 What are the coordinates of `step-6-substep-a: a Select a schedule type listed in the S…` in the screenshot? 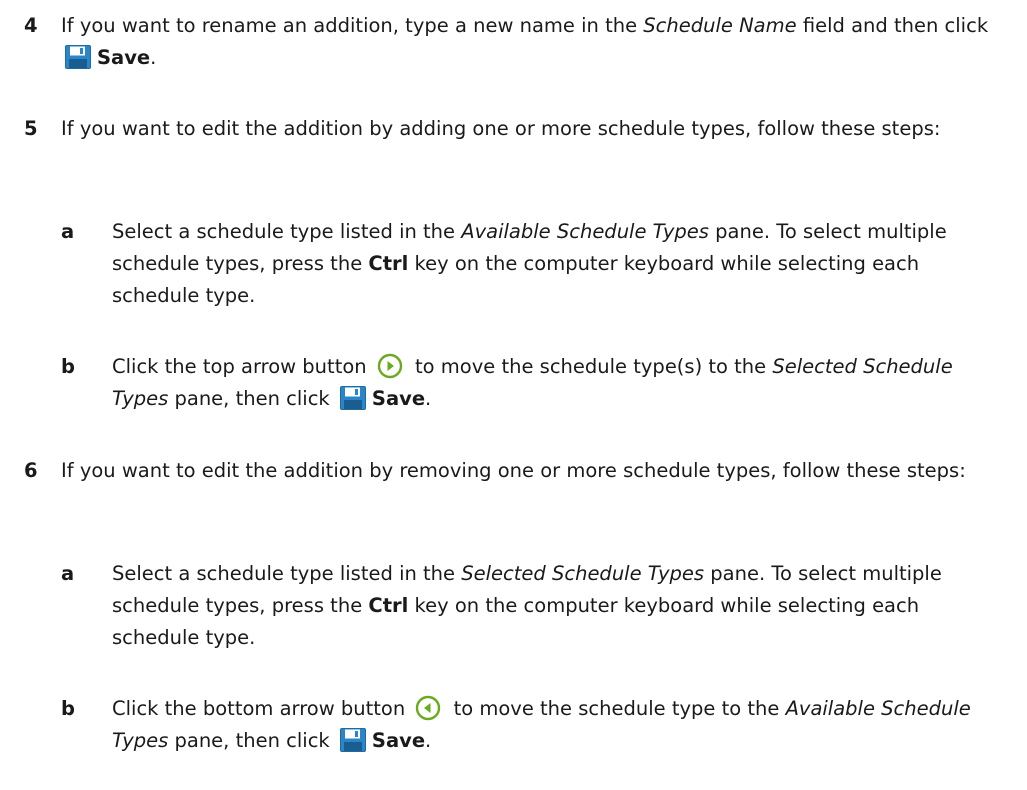 It's located at (504, 606).